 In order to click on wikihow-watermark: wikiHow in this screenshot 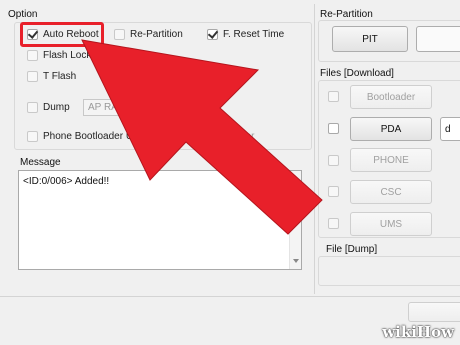, I will do `click(418, 332)`.